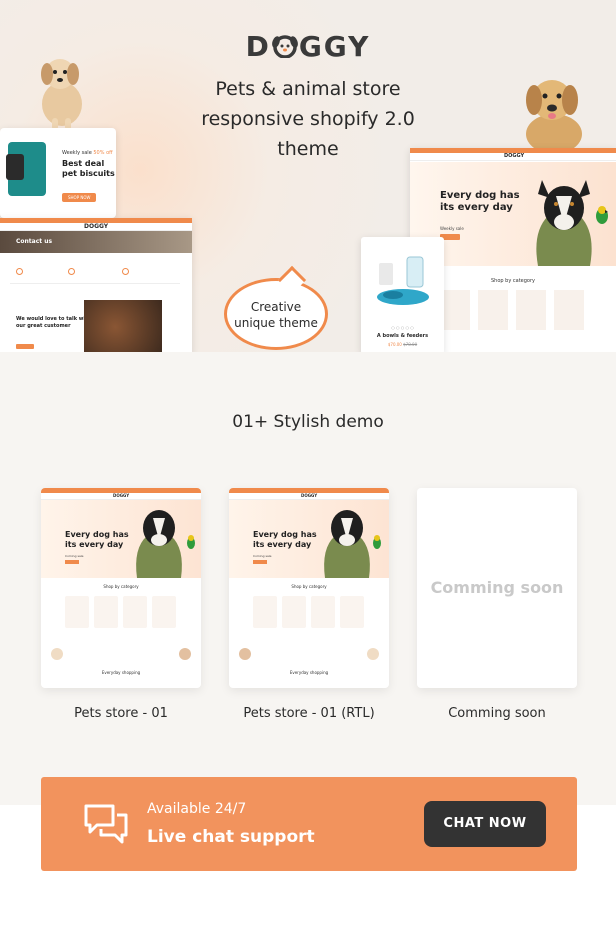  I want to click on demo-label-pets-store-rtl: Pets store - 01 (RTL), so click(309, 713).